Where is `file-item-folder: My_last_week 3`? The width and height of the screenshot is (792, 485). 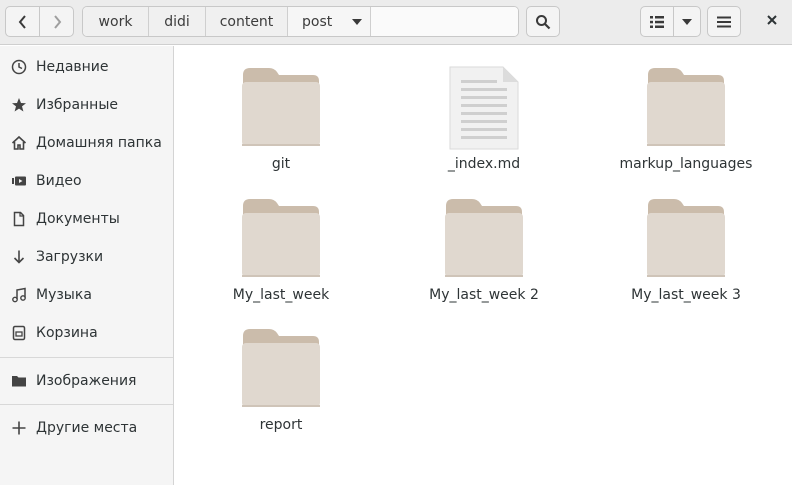
file-item-folder: My_last_week 3 is located at coordinates (686, 241).